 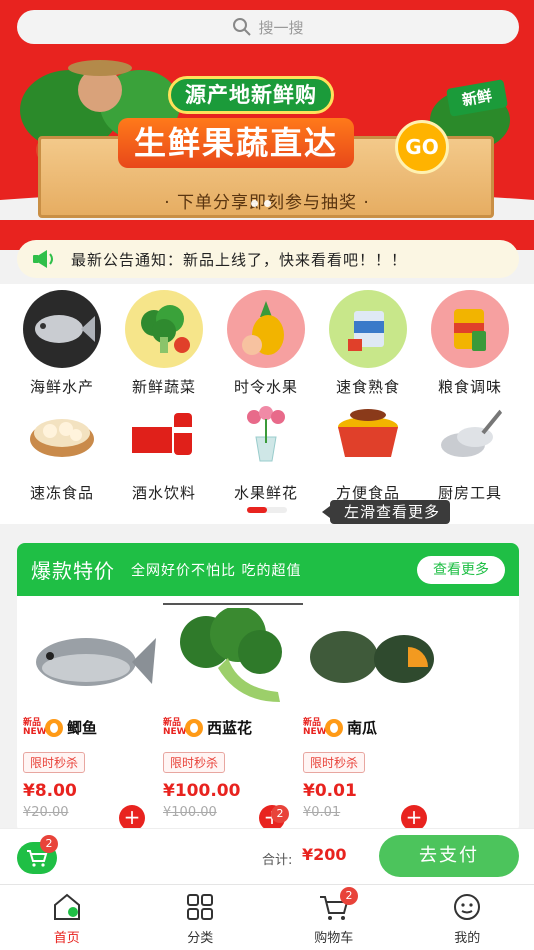 What do you see at coordinates (349, 896) in the screenshot?
I see `tab-cart-badge: 2` at bounding box center [349, 896].